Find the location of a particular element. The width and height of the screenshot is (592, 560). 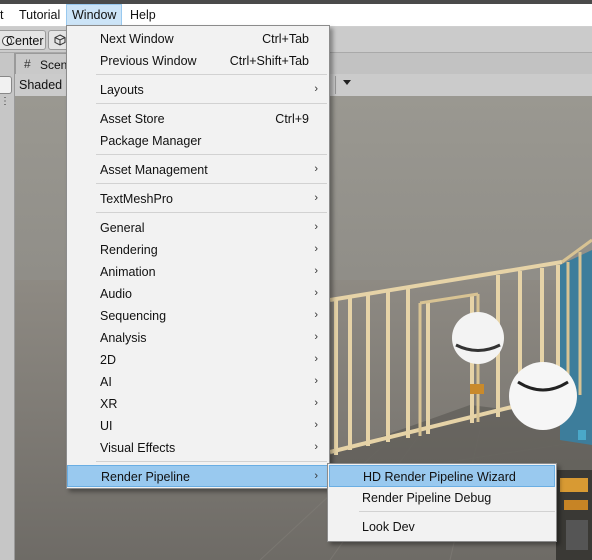

menu-item-2d: 2D › is located at coordinates (198, 360).